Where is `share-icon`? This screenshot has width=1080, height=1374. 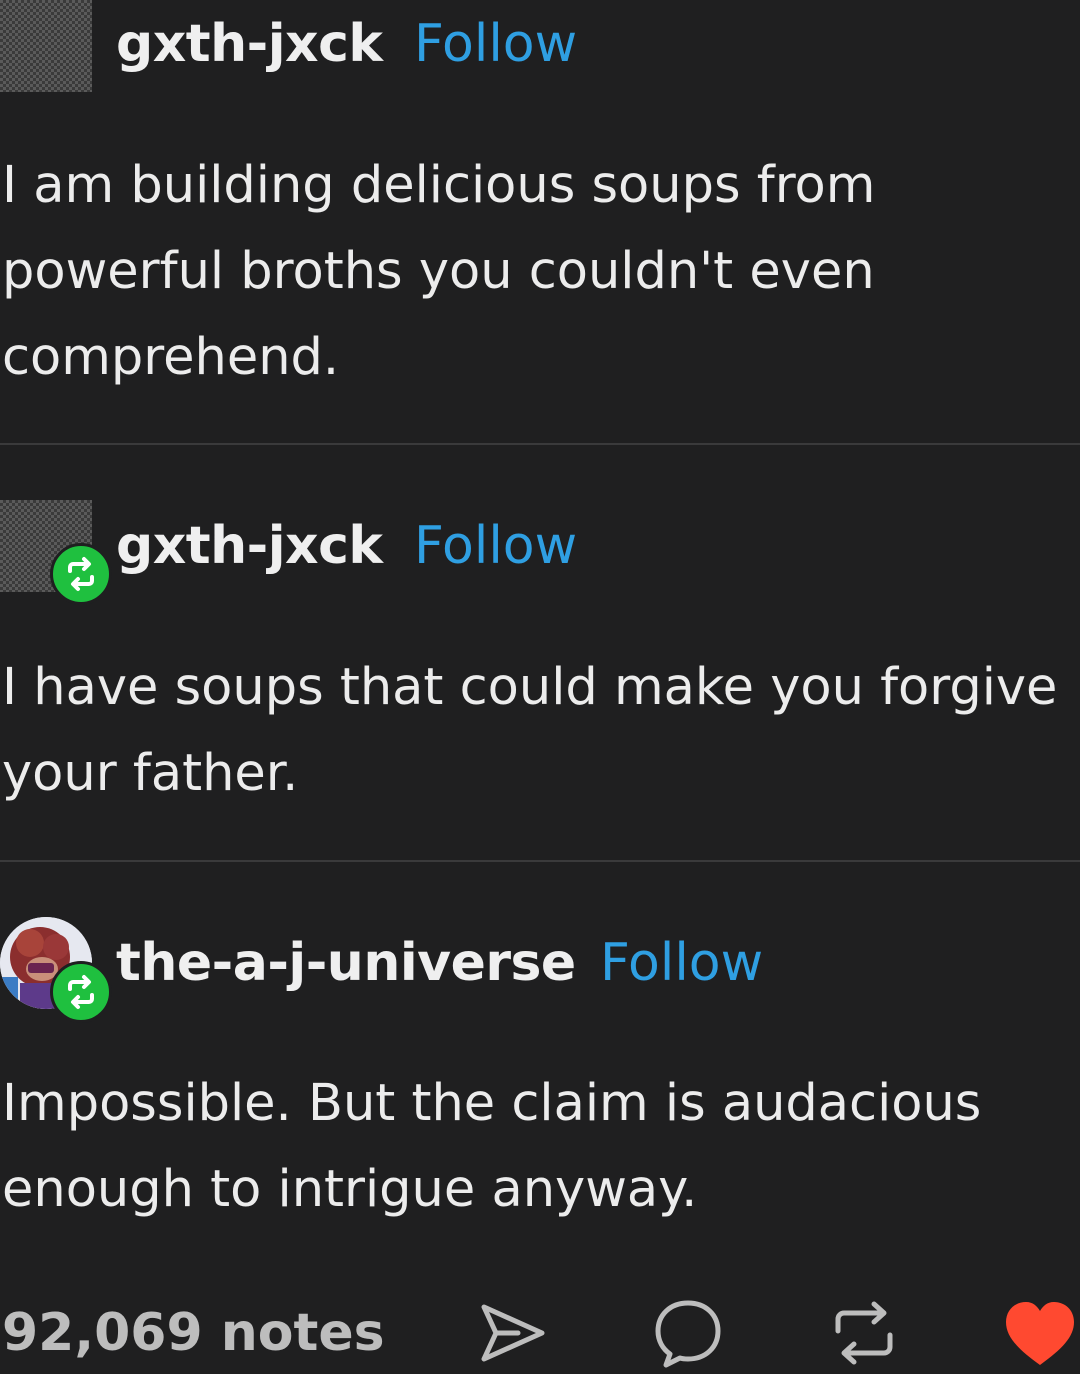 share-icon is located at coordinates (514, 1332).